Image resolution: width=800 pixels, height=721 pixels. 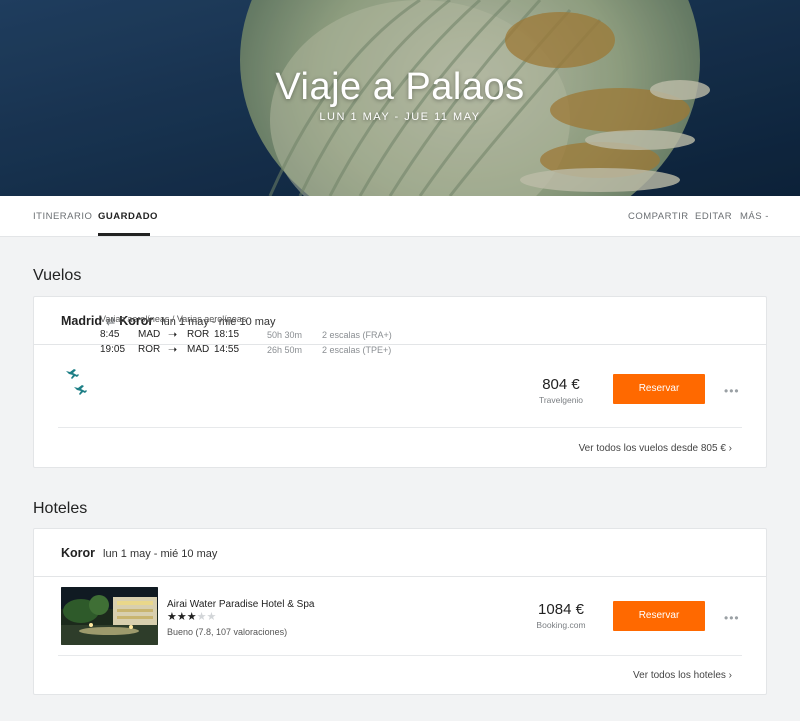 I want to click on see-all-hotels-link: Ver todos los hoteles ›, so click(x=682, y=675).